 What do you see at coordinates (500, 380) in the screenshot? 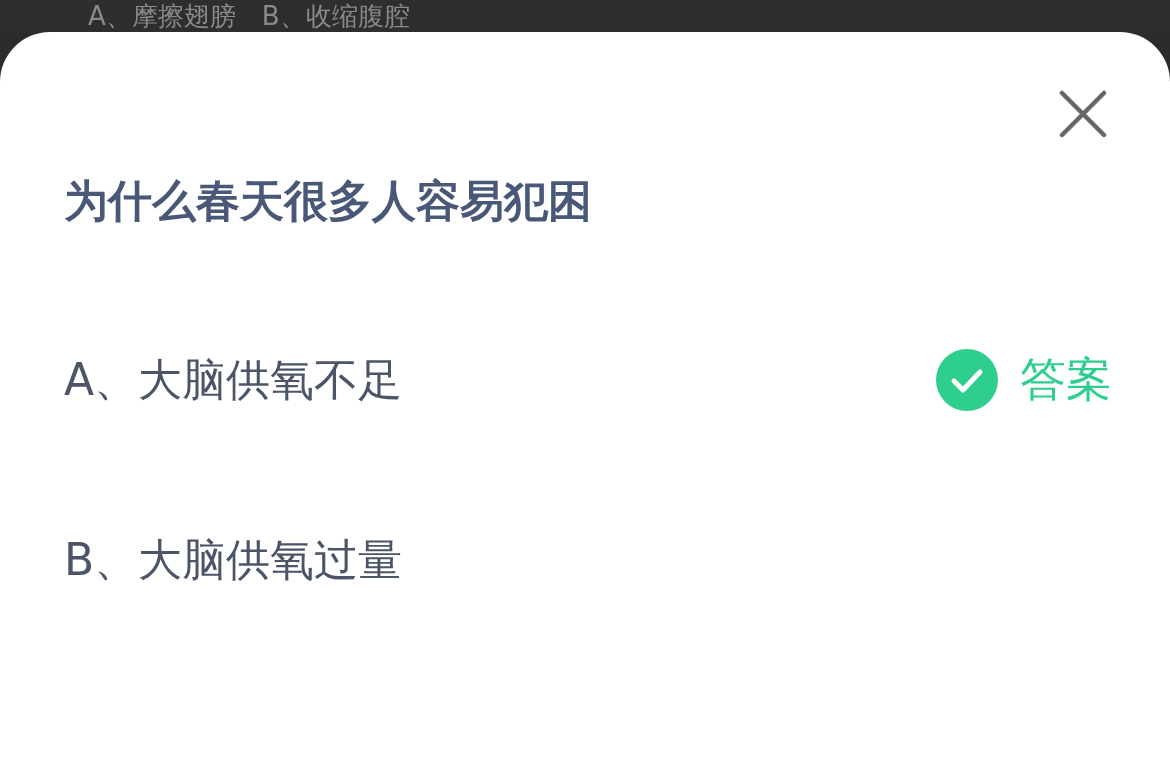
I see `option-label: A、大脑供氧不足` at bounding box center [500, 380].